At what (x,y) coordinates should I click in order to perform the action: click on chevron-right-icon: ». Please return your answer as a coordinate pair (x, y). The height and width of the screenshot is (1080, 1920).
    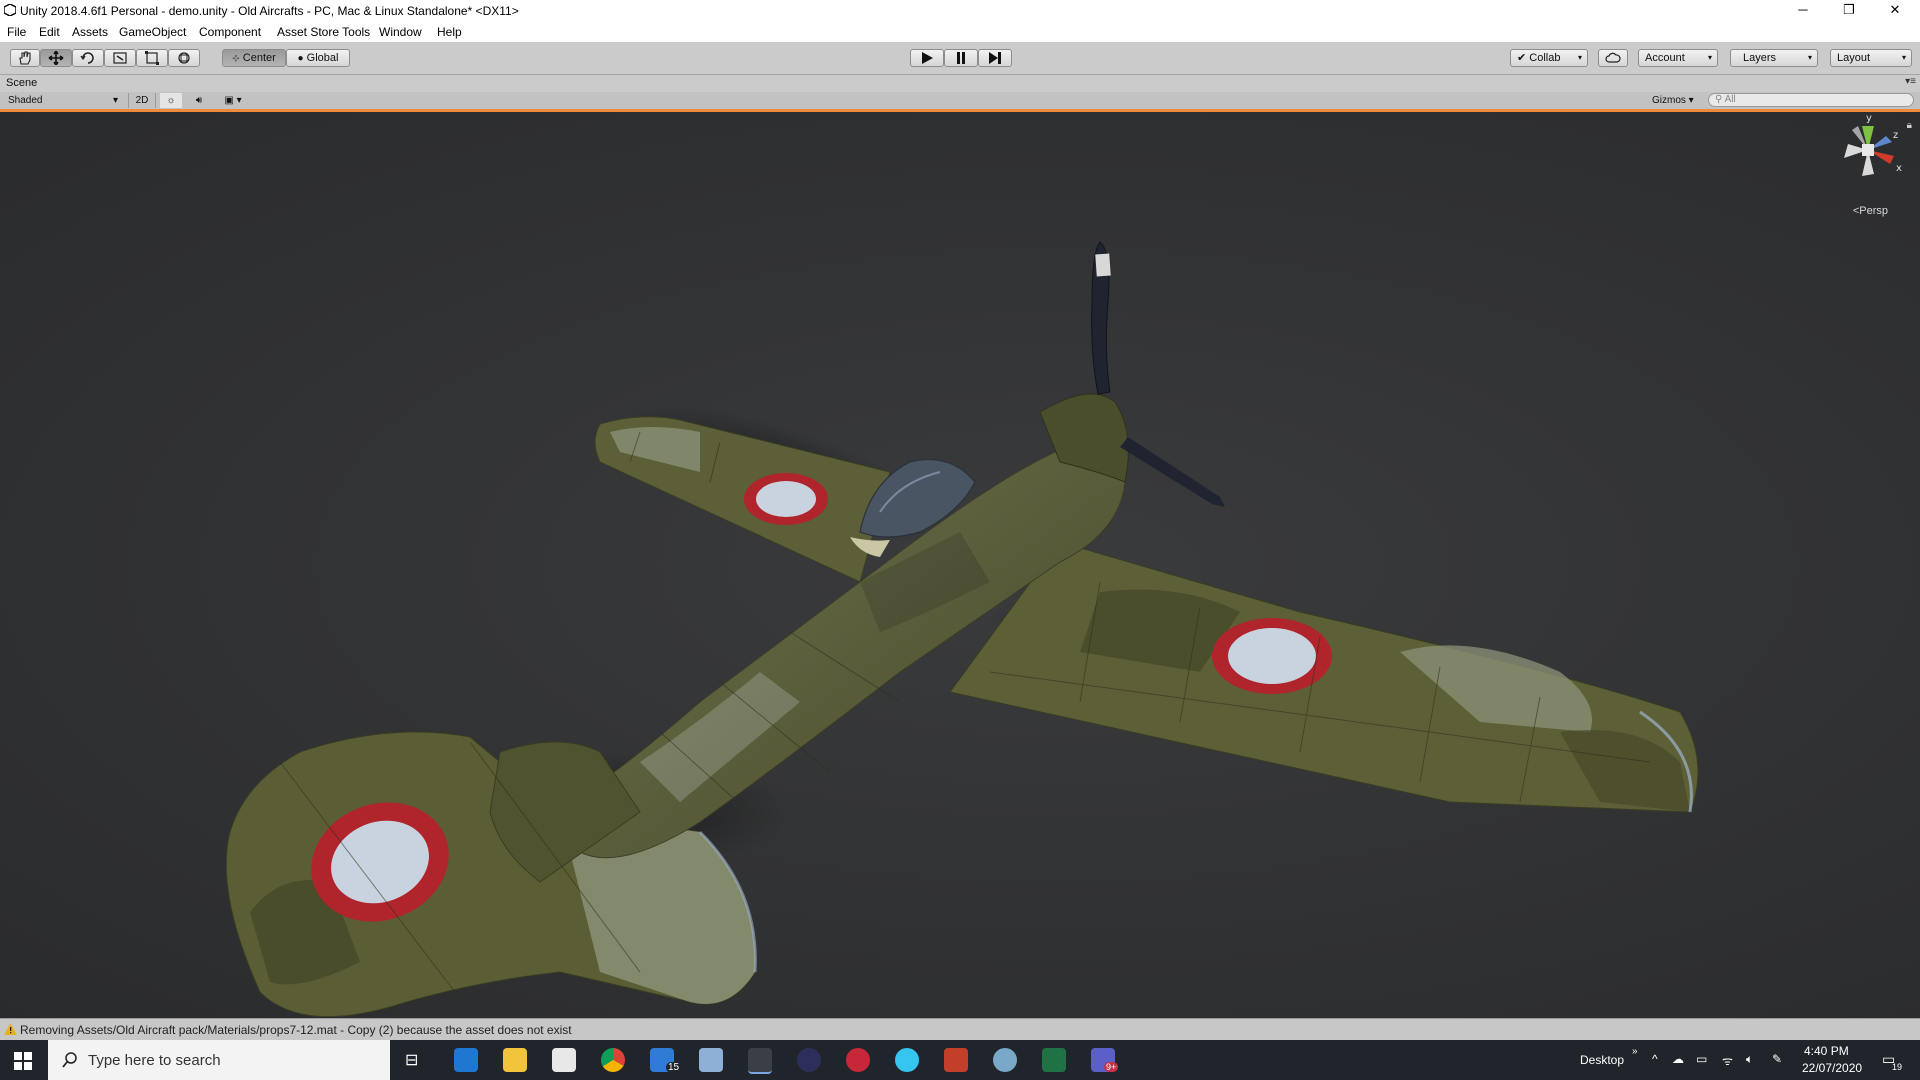
    Looking at the image, I should click on (1635, 1051).